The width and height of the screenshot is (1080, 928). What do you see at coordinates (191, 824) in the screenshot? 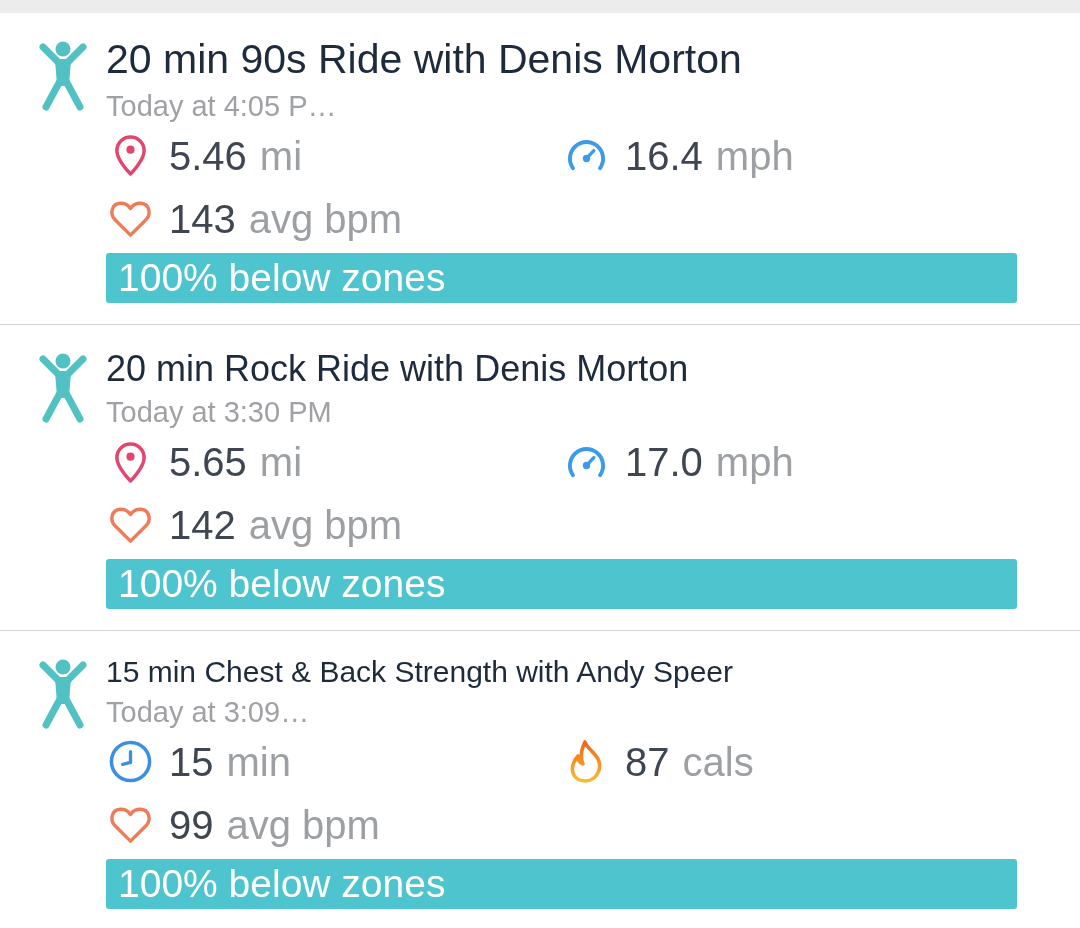
I see `stat-value: 99` at bounding box center [191, 824].